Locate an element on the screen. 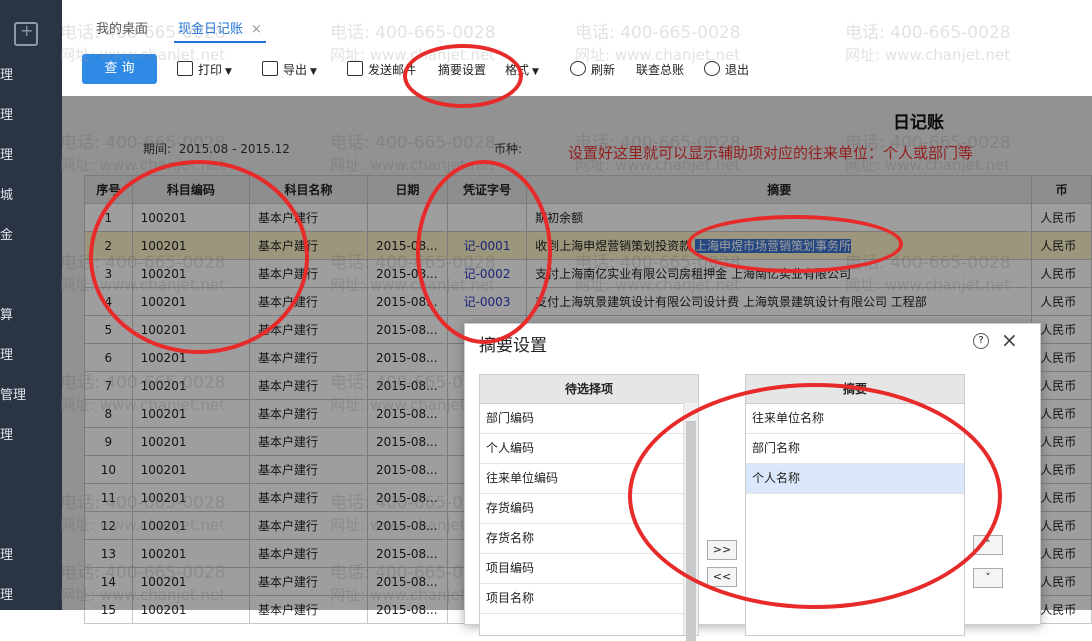  print-button: 打印 ▼ is located at coordinates (204, 69).